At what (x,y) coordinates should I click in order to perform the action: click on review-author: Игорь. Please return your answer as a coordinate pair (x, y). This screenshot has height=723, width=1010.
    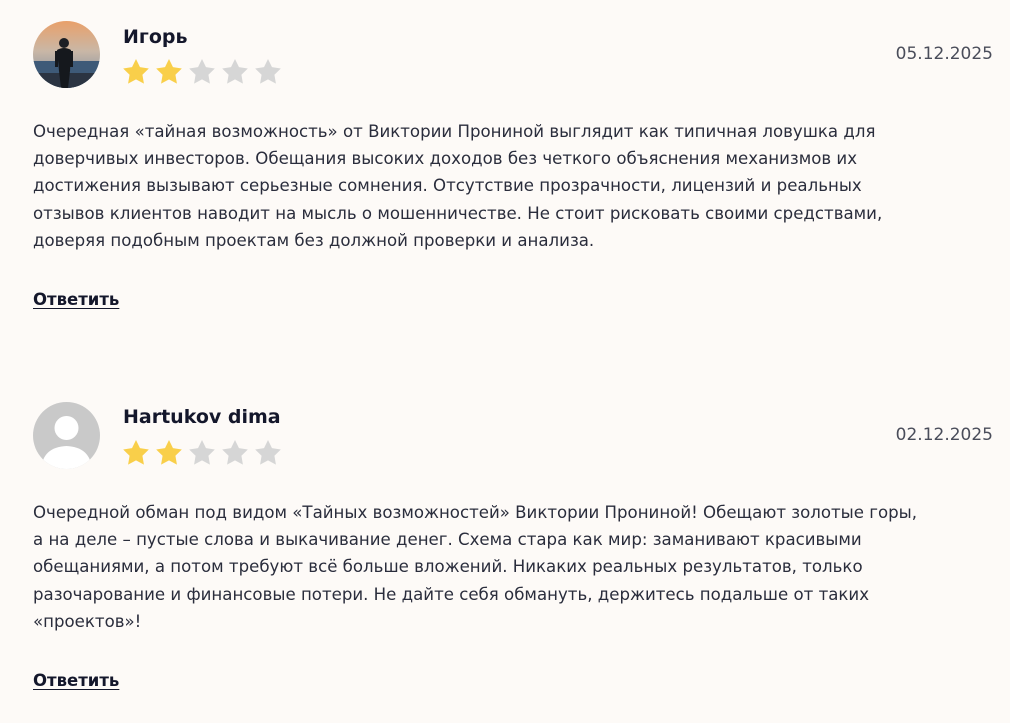
    Looking at the image, I should click on (155, 37).